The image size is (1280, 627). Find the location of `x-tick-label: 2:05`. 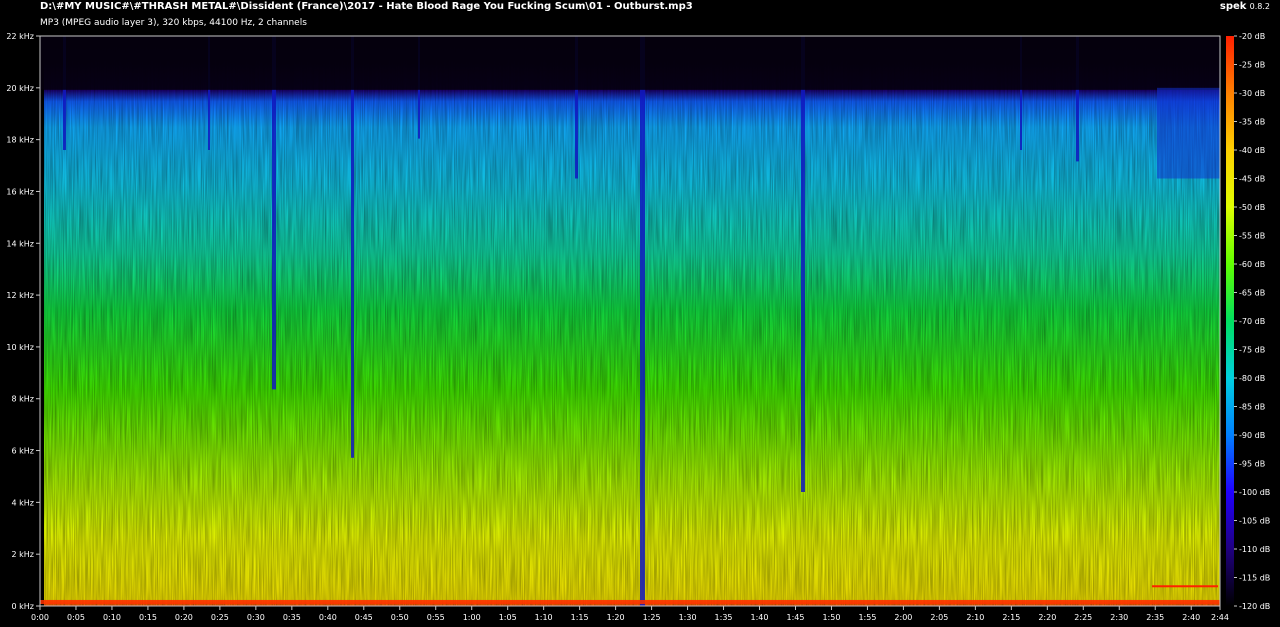

x-tick-label: 2:05 is located at coordinates (939, 617).